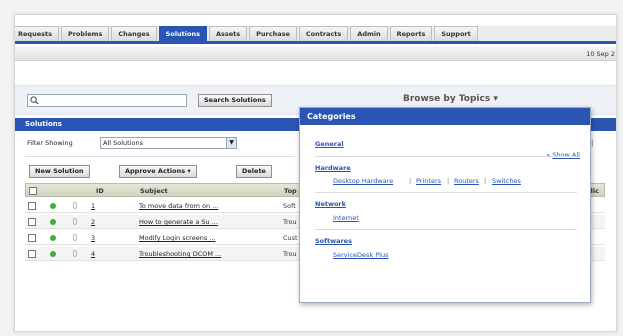  I want to click on tab-purchase: Purchase, so click(273, 33).